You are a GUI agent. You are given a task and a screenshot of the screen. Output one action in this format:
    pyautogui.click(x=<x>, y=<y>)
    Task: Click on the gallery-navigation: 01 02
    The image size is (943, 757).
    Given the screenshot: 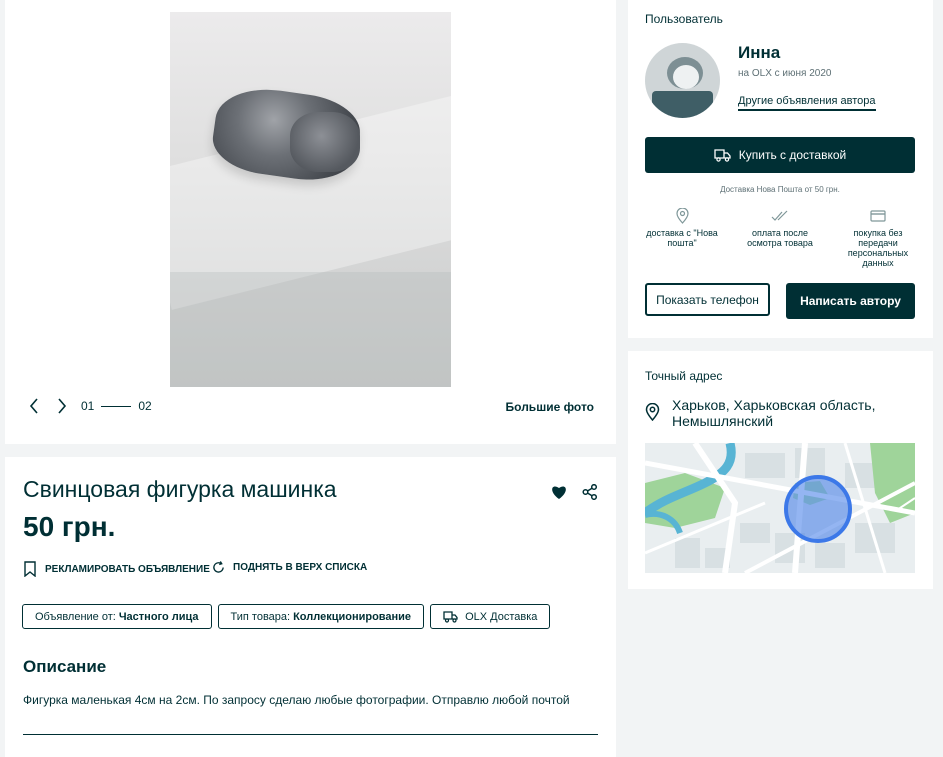 What is the action you would take?
    pyautogui.click(x=88, y=406)
    